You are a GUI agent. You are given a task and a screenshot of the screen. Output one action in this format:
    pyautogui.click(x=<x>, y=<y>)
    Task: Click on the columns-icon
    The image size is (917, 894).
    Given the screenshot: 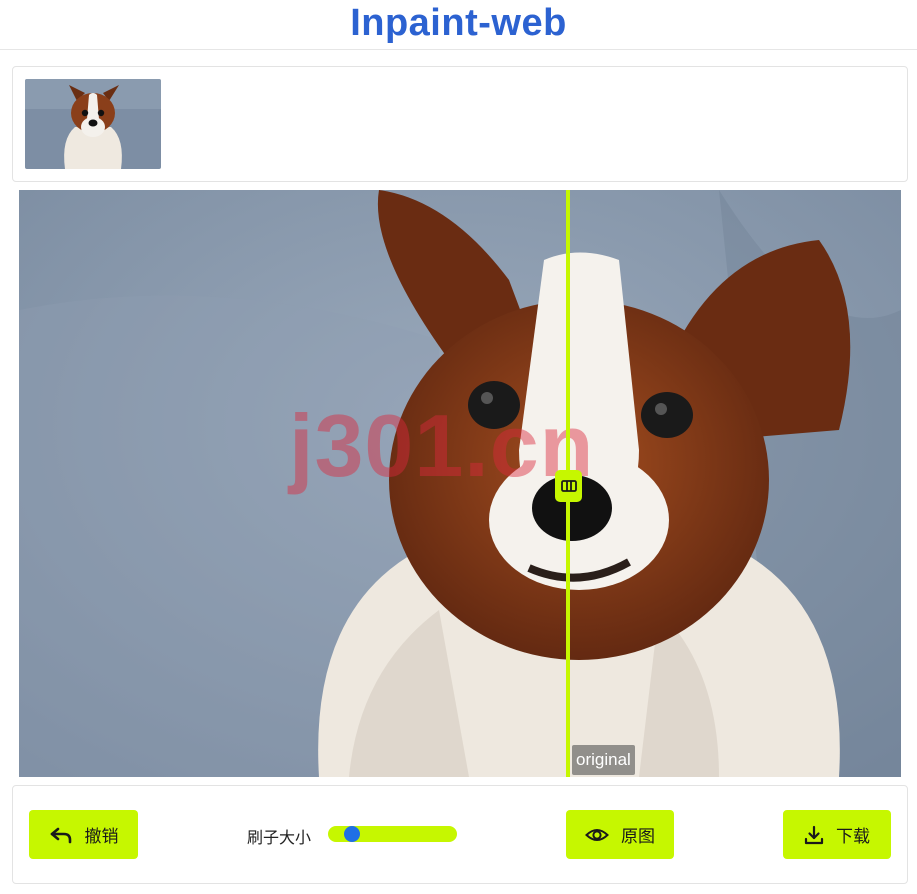 What is the action you would take?
    pyautogui.click(x=568, y=486)
    